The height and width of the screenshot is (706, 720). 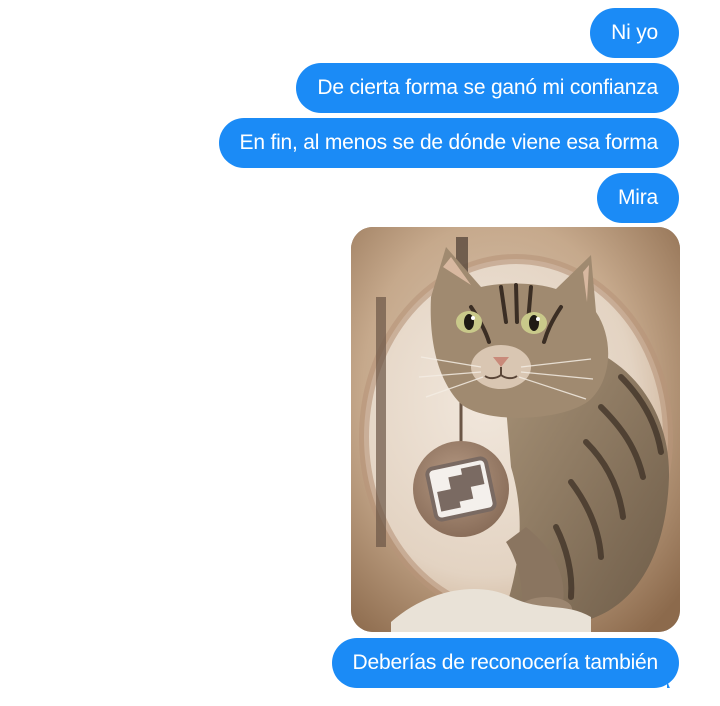 I want to click on bubble-tail, so click(x=677, y=678).